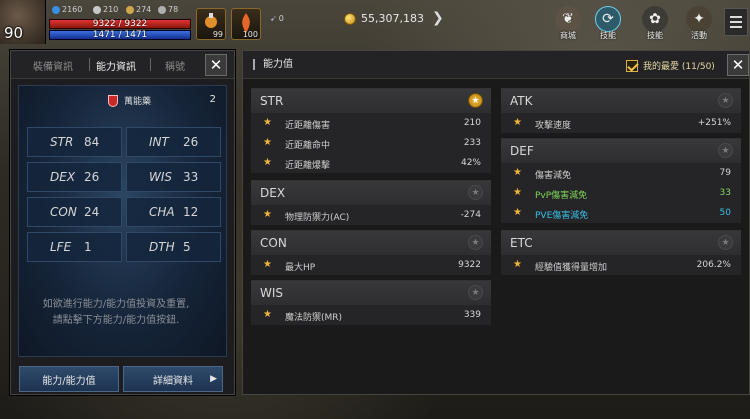  What do you see at coordinates (159, 142) in the screenshot?
I see `stat-name: INT` at bounding box center [159, 142].